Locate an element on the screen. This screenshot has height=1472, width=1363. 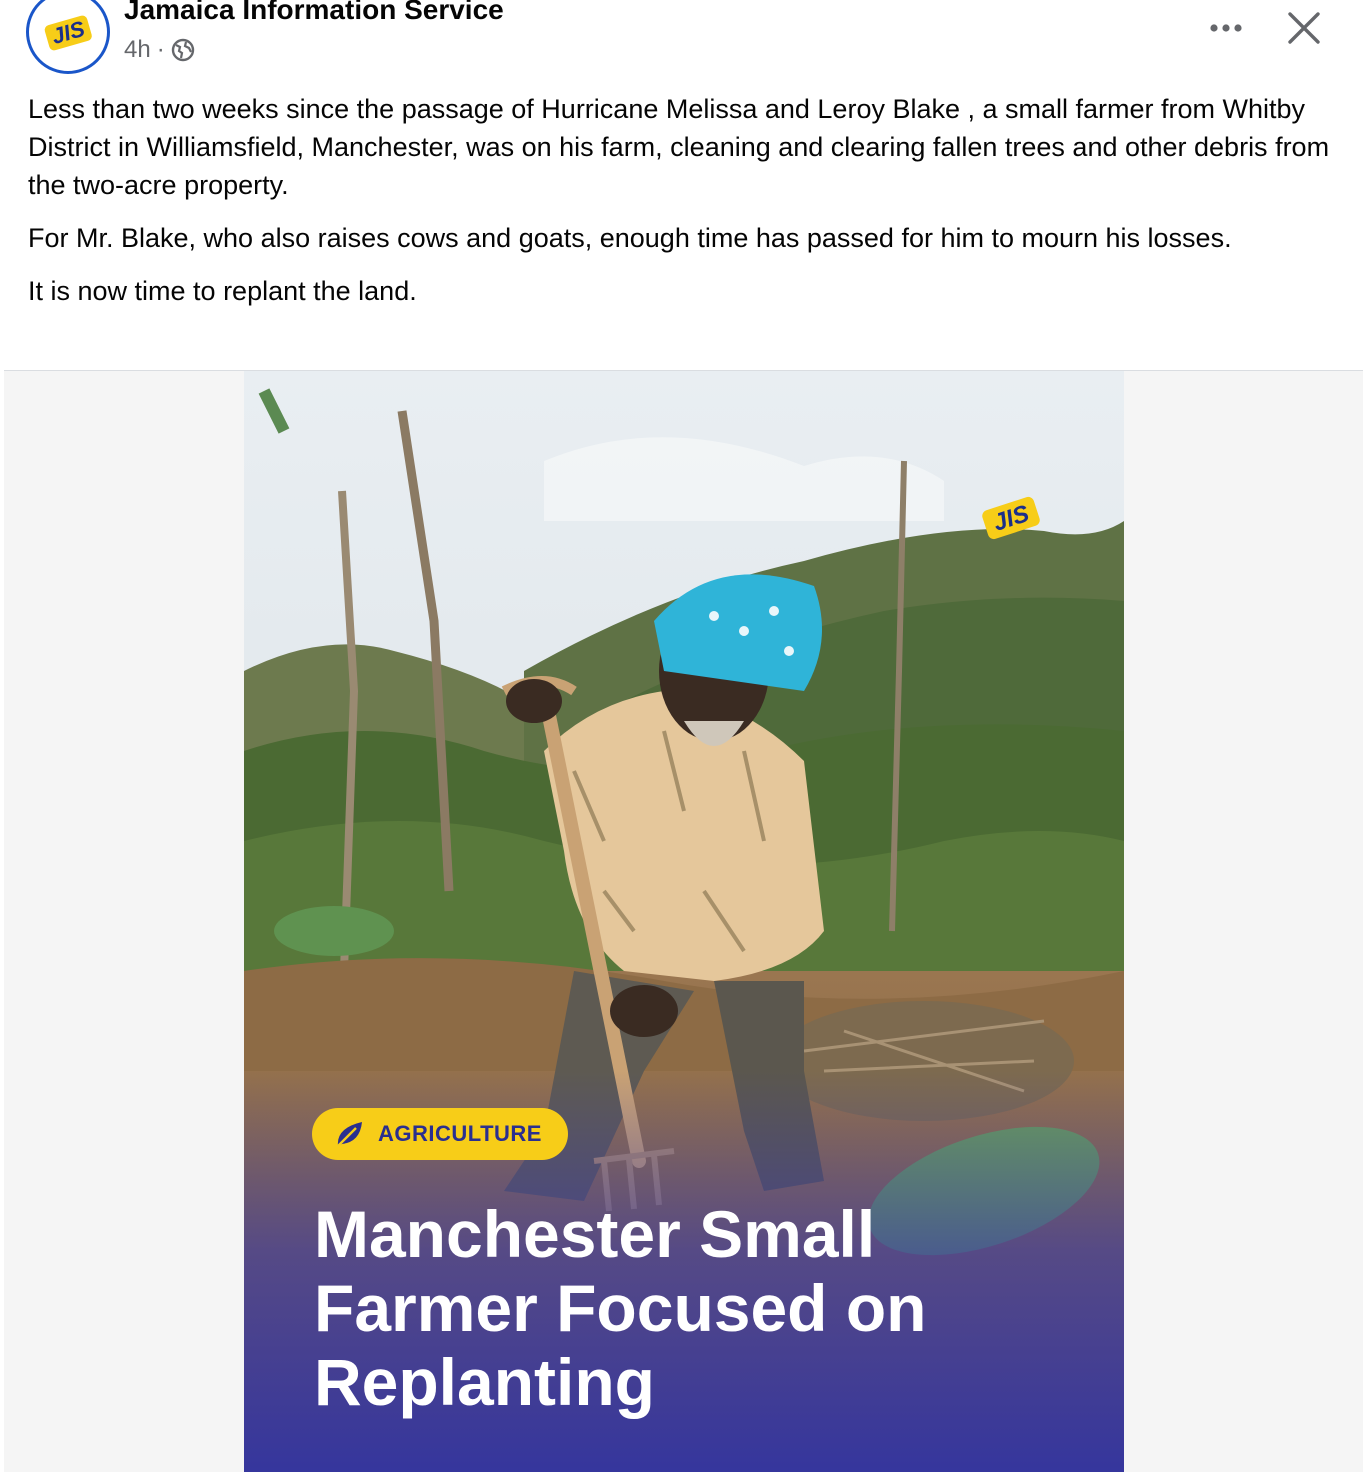
category-label: AGRICULTURE is located at coordinates (460, 1133).